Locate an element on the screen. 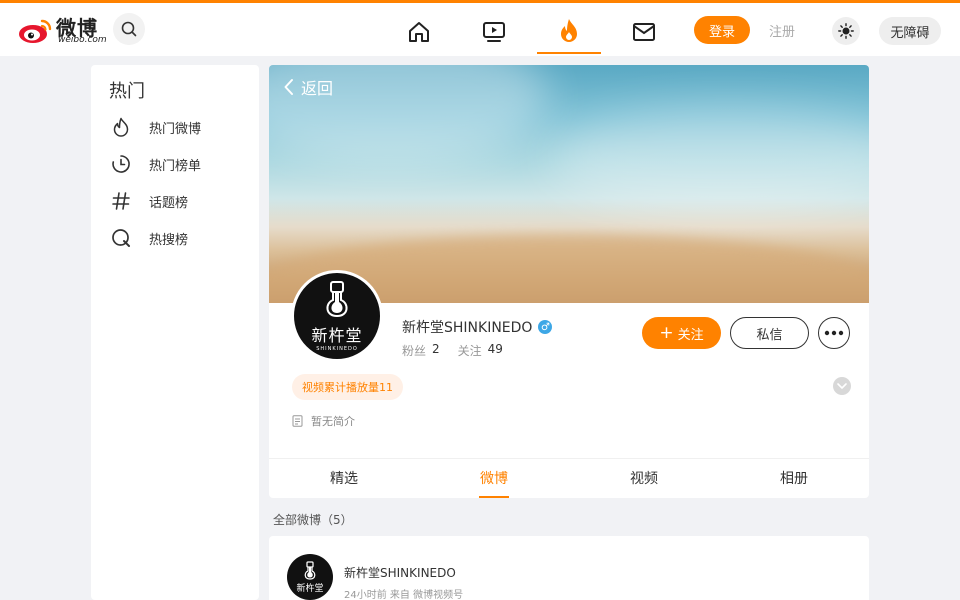 This screenshot has width=960, height=600. video-play-count-tag: 视频累计播放量11 is located at coordinates (347, 387).